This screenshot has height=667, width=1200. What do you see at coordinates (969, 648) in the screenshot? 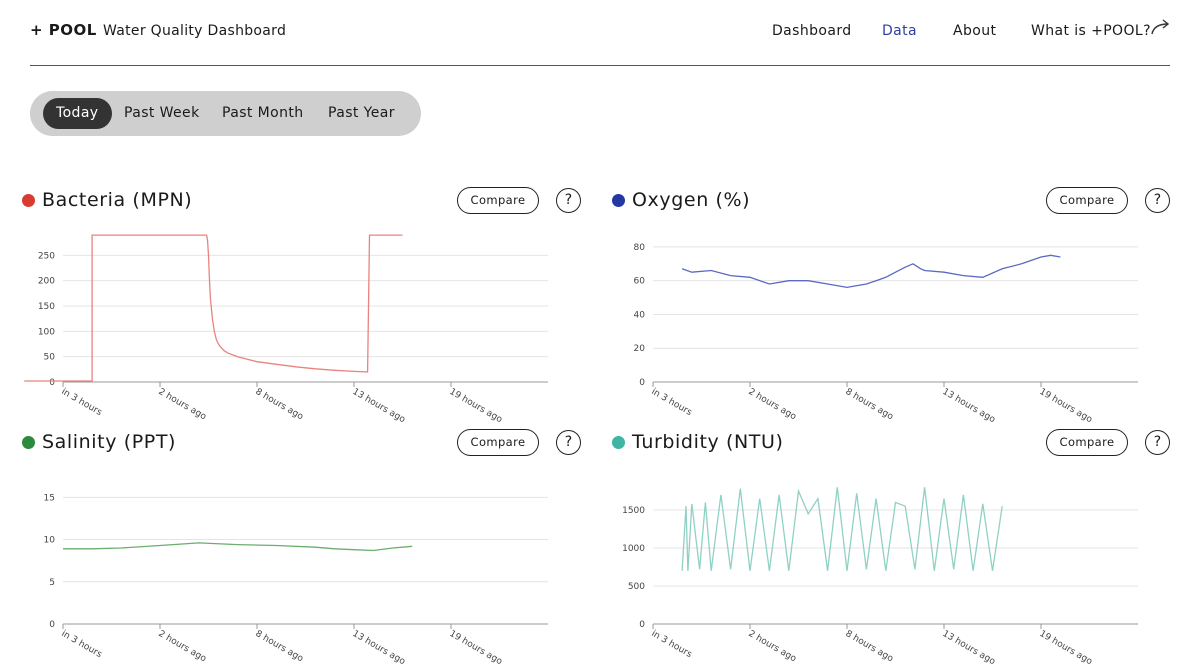
I see `x-tick-label-turbidity-3: 13 hours ago` at bounding box center [969, 648].